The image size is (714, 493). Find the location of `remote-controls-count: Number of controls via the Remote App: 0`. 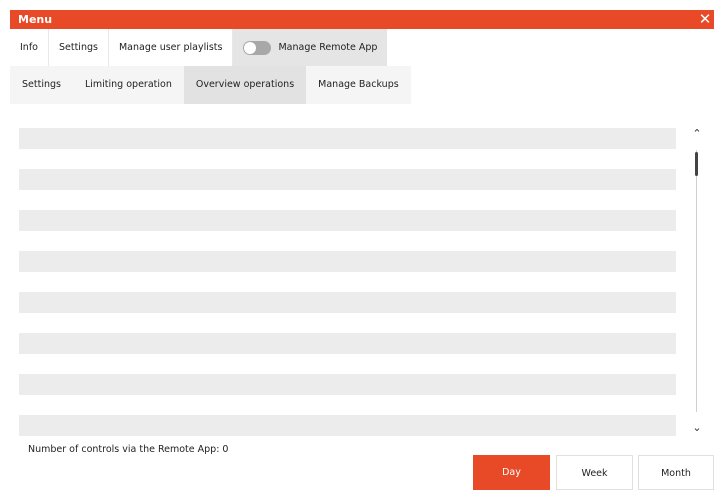

remote-controls-count: Number of controls via the Remote App: 0 is located at coordinates (128, 449).